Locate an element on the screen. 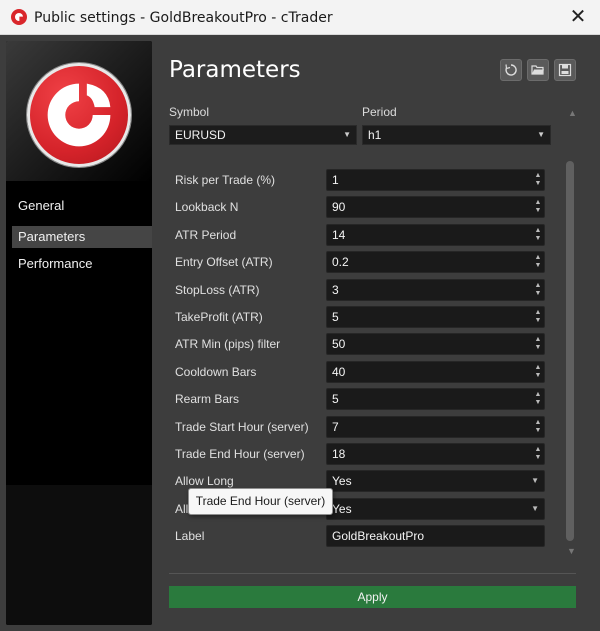 The image size is (600, 631). param-label: Lookback N is located at coordinates (207, 207).